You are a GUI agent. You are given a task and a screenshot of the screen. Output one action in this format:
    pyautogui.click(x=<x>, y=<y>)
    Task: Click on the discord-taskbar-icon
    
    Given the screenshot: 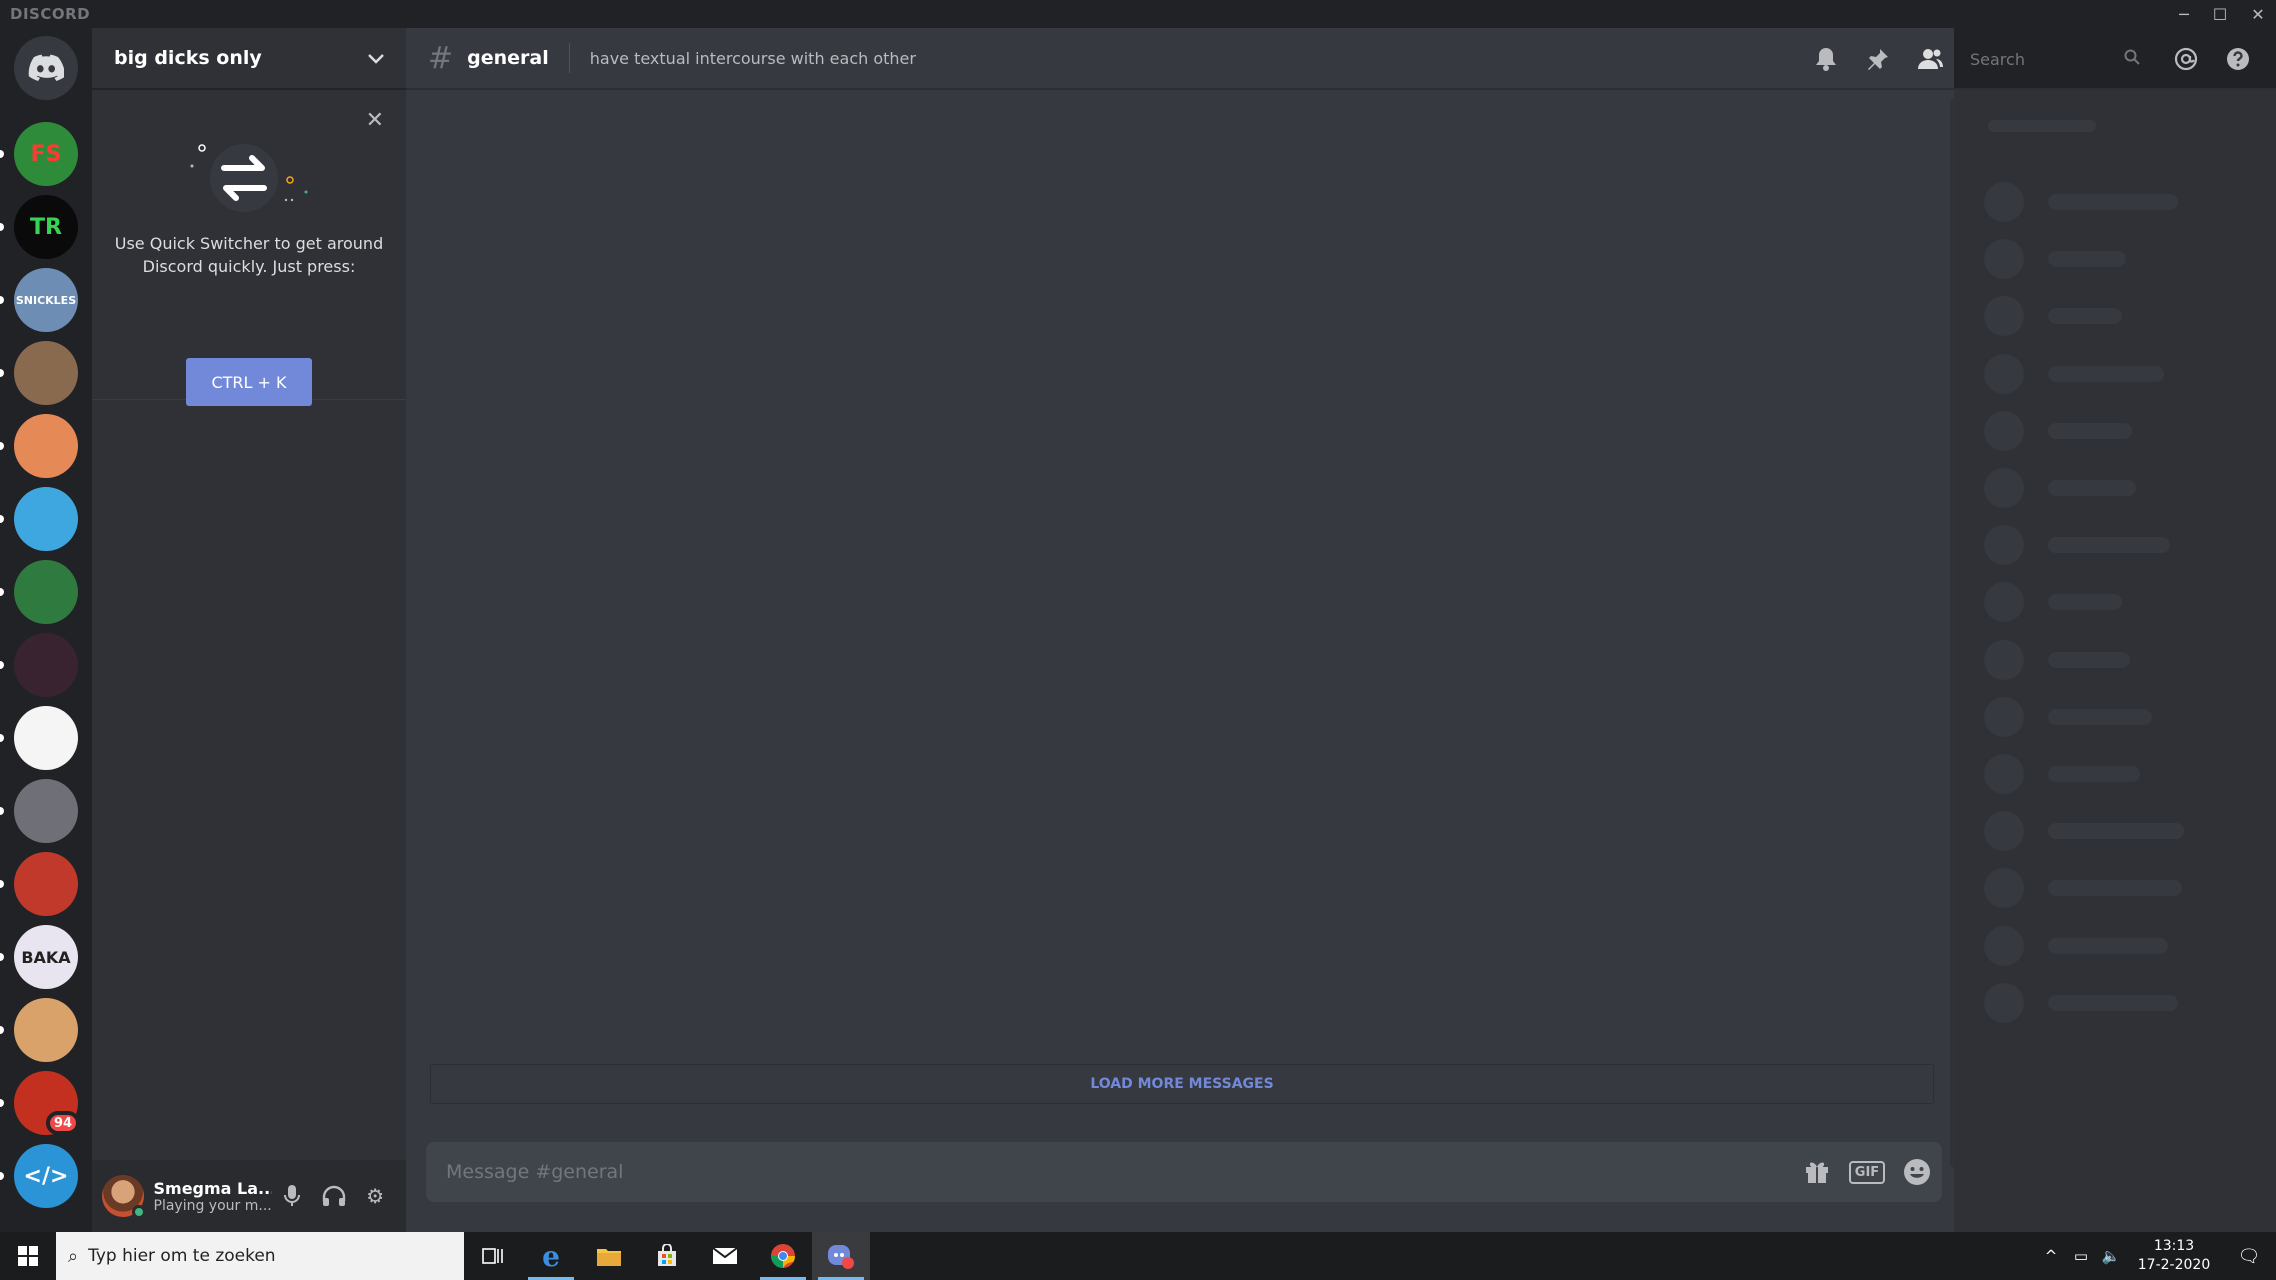 What is the action you would take?
    pyautogui.click(x=841, y=1256)
    